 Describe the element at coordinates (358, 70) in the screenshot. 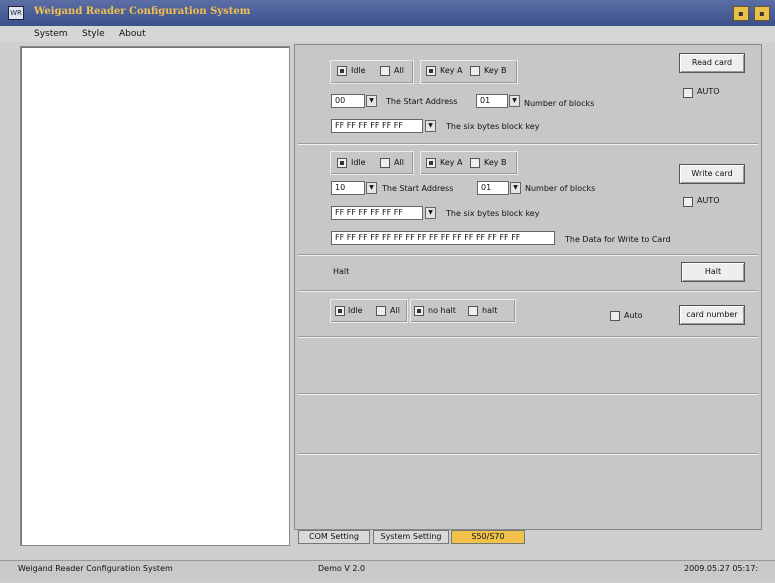

I see `read-idle-label: Idle` at that location.